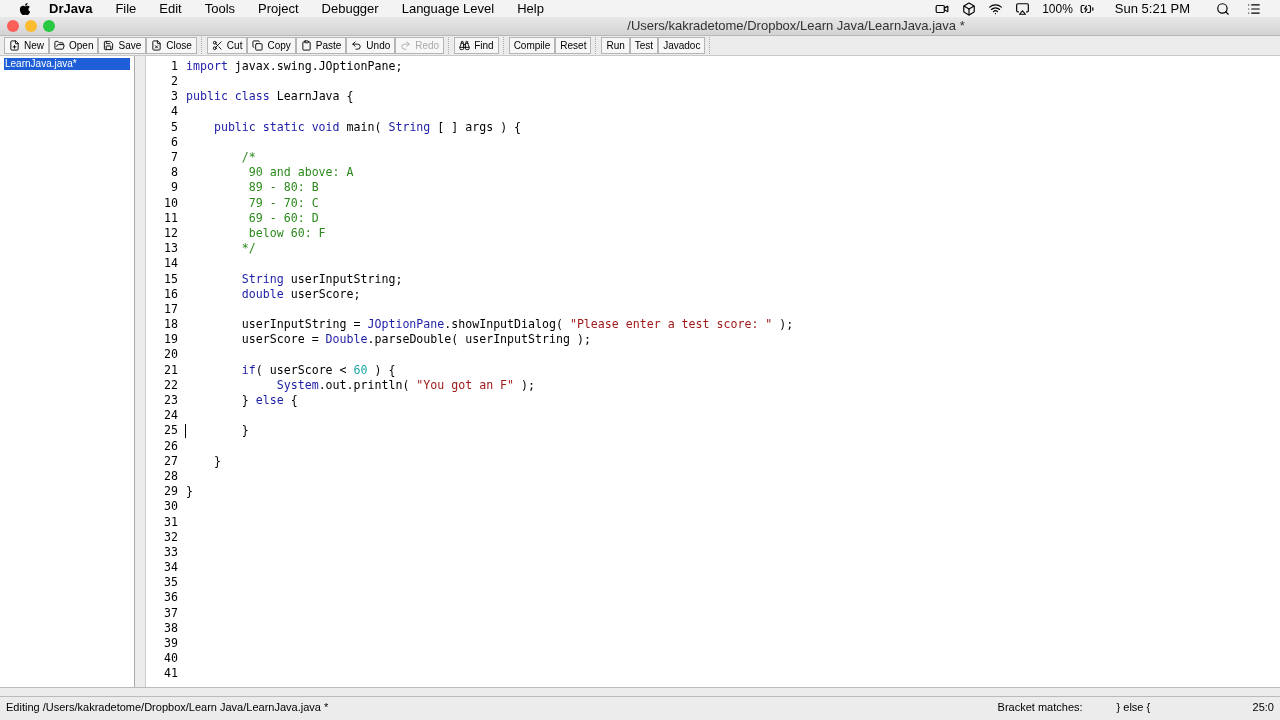 The height and width of the screenshot is (720, 1280). Describe the element at coordinates (170, 461) in the screenshot. I see `line-number: 27` at that location.